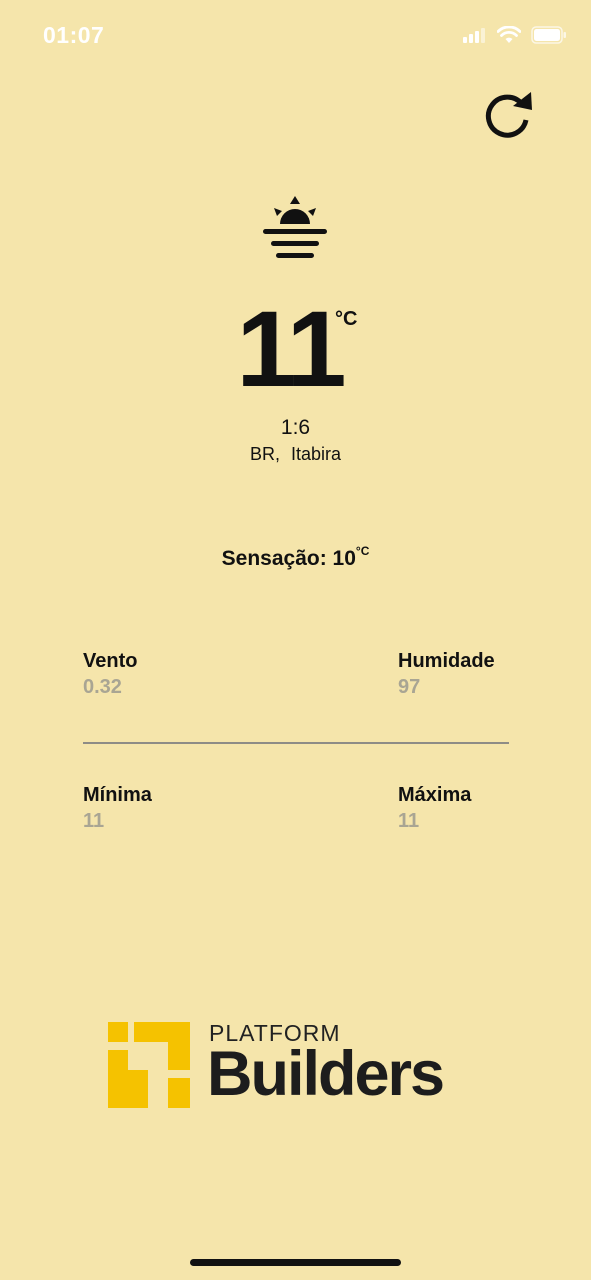 The image size is (591, 1280). Describe the element at coordinates (362, 551) in the screenshot. I see `feels-like-unit: °C` at that location.